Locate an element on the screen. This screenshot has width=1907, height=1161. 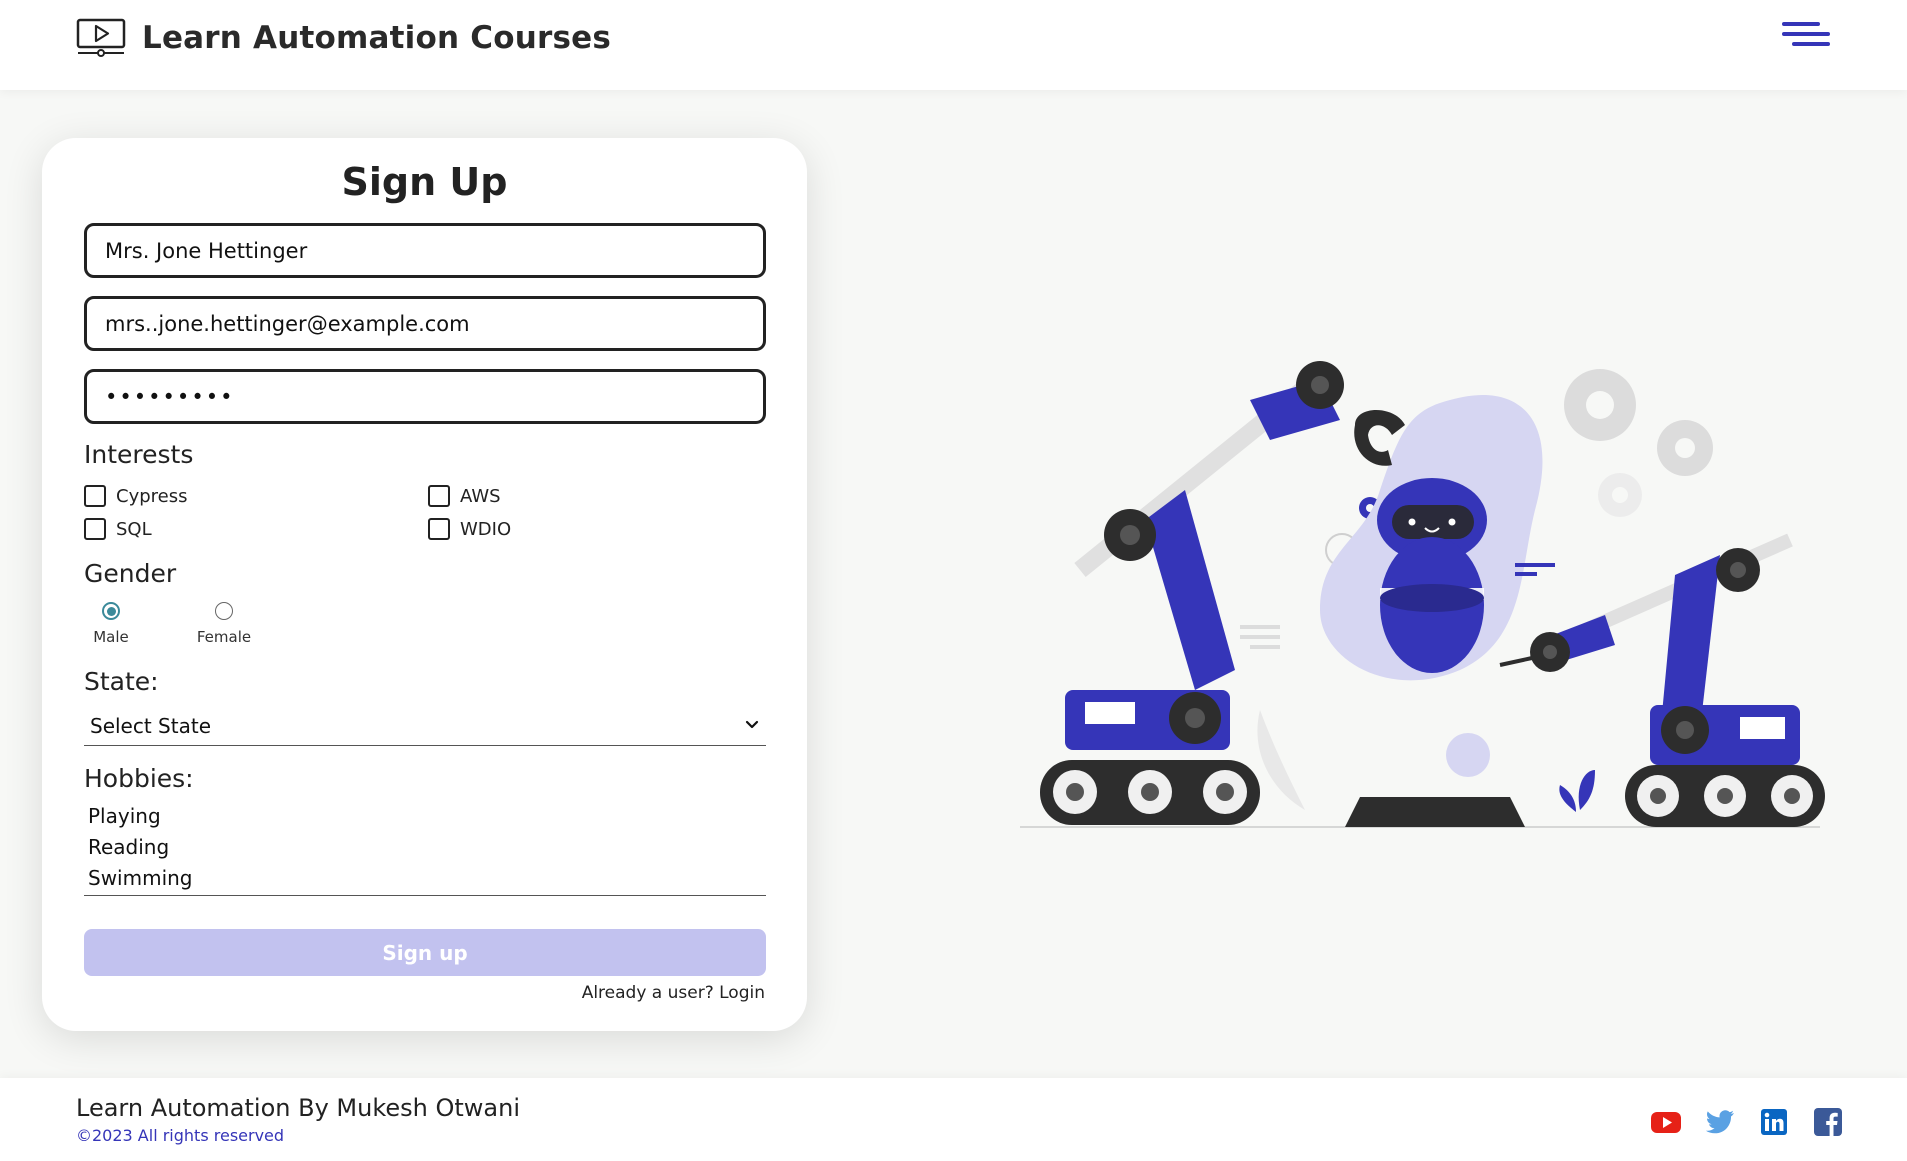
state-select-value: Select State is located at coordinates (150, 726).